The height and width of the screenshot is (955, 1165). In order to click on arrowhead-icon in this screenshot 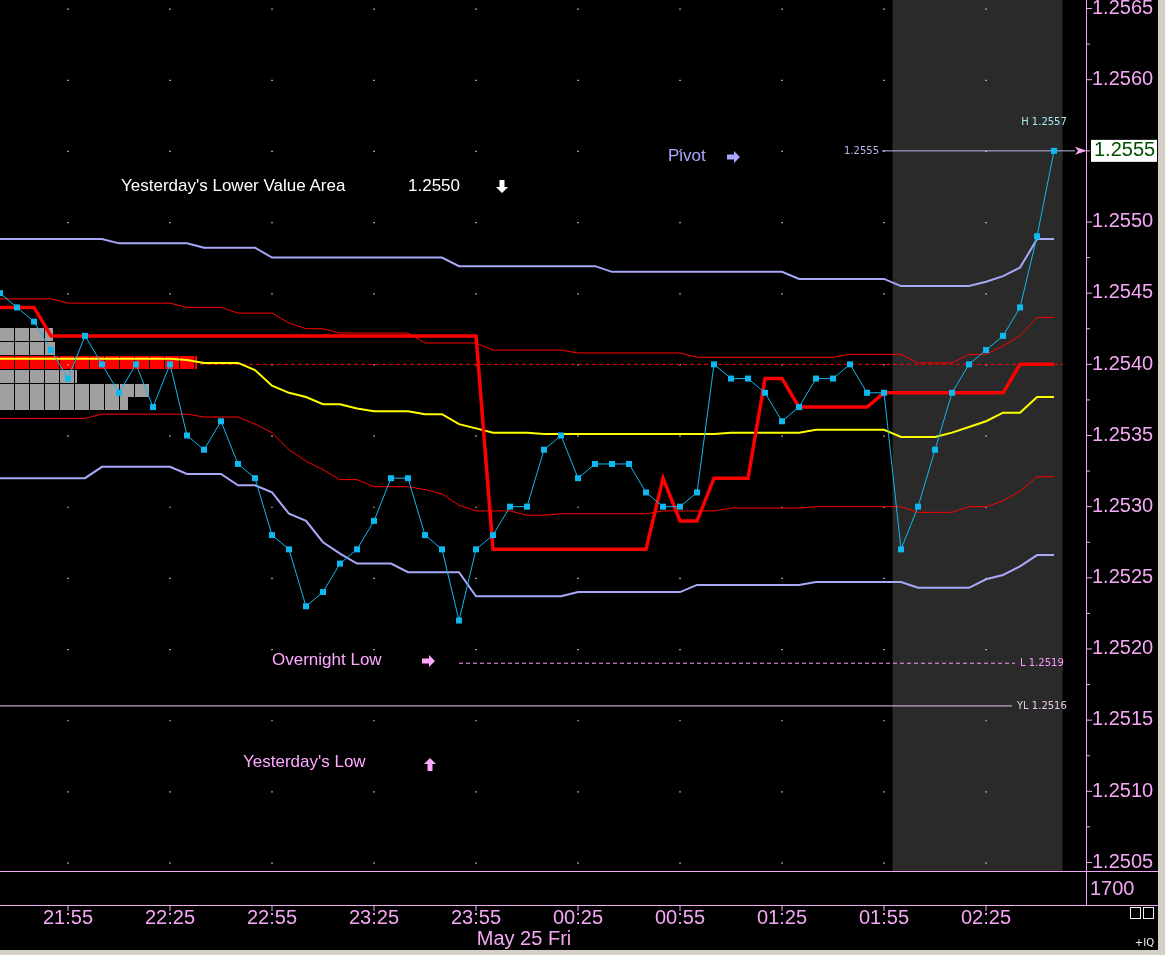, I will do `click(1081, 150)`.